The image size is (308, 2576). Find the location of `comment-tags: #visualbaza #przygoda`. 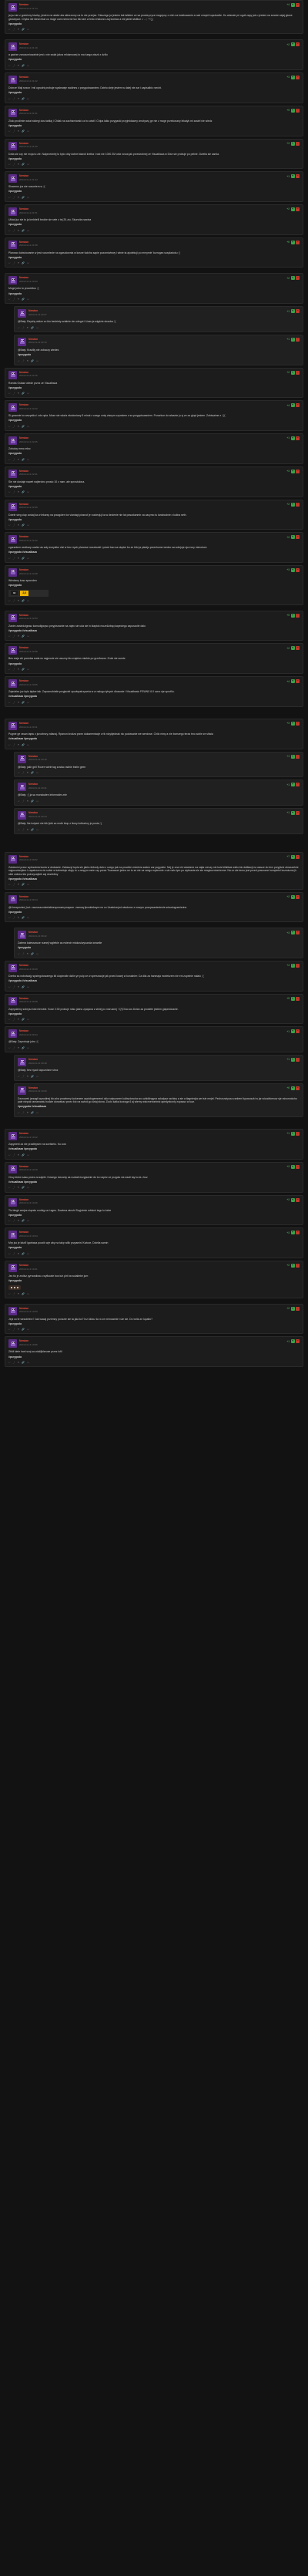

comment-tags: #visualbaza #przygoda is located at coordinates (154, 1149).